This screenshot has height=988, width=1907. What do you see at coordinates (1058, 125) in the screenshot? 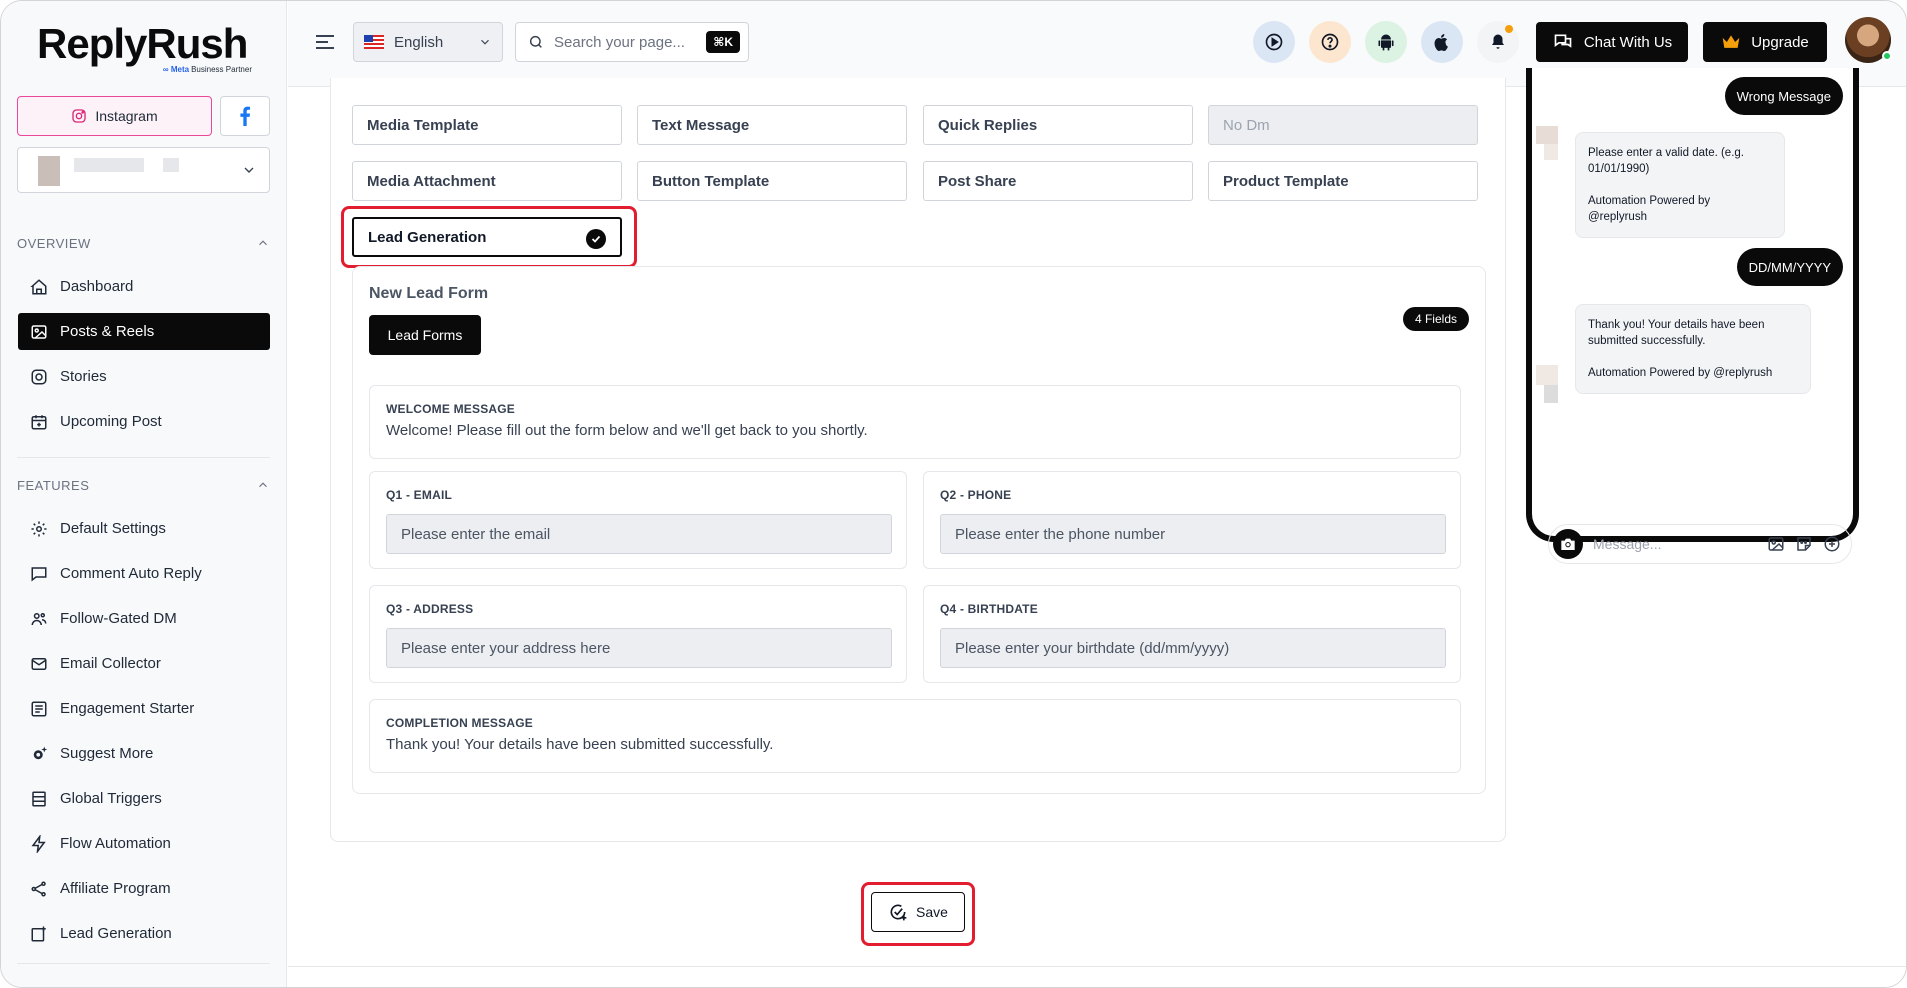
I see `type-quick-replies: Quick Replies` at bounding box center [1058, 125].